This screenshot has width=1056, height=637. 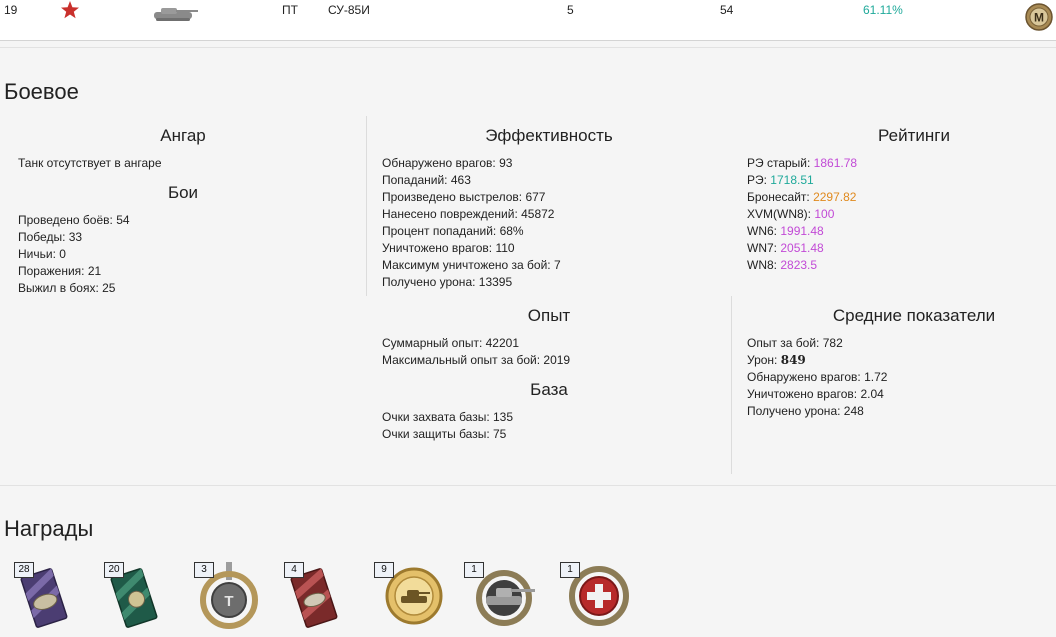 I want to click on stat-line: Опыт за бой: 782, so click(x=795, y=343).